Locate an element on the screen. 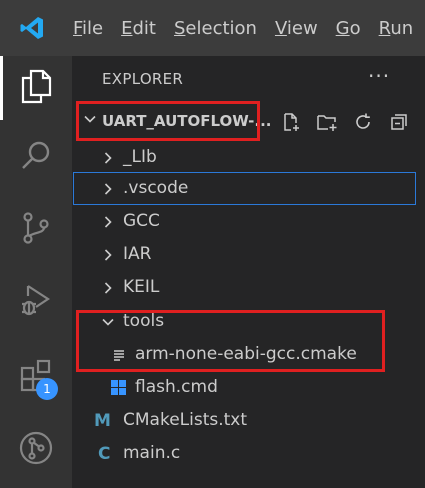 This screenshot has width=425, height=488. menu-view: View is located at coordinates (296, 28).